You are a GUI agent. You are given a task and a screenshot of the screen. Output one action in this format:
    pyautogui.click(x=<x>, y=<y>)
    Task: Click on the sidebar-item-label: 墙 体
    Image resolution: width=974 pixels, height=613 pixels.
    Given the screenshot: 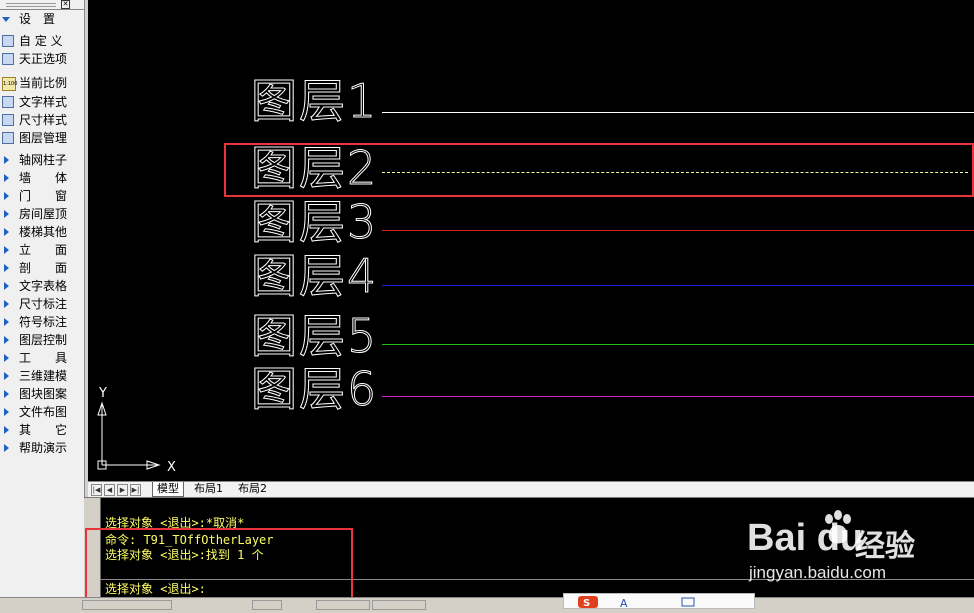 What is the action you would take?
    pyautogui.click(x=43, y=178)
    